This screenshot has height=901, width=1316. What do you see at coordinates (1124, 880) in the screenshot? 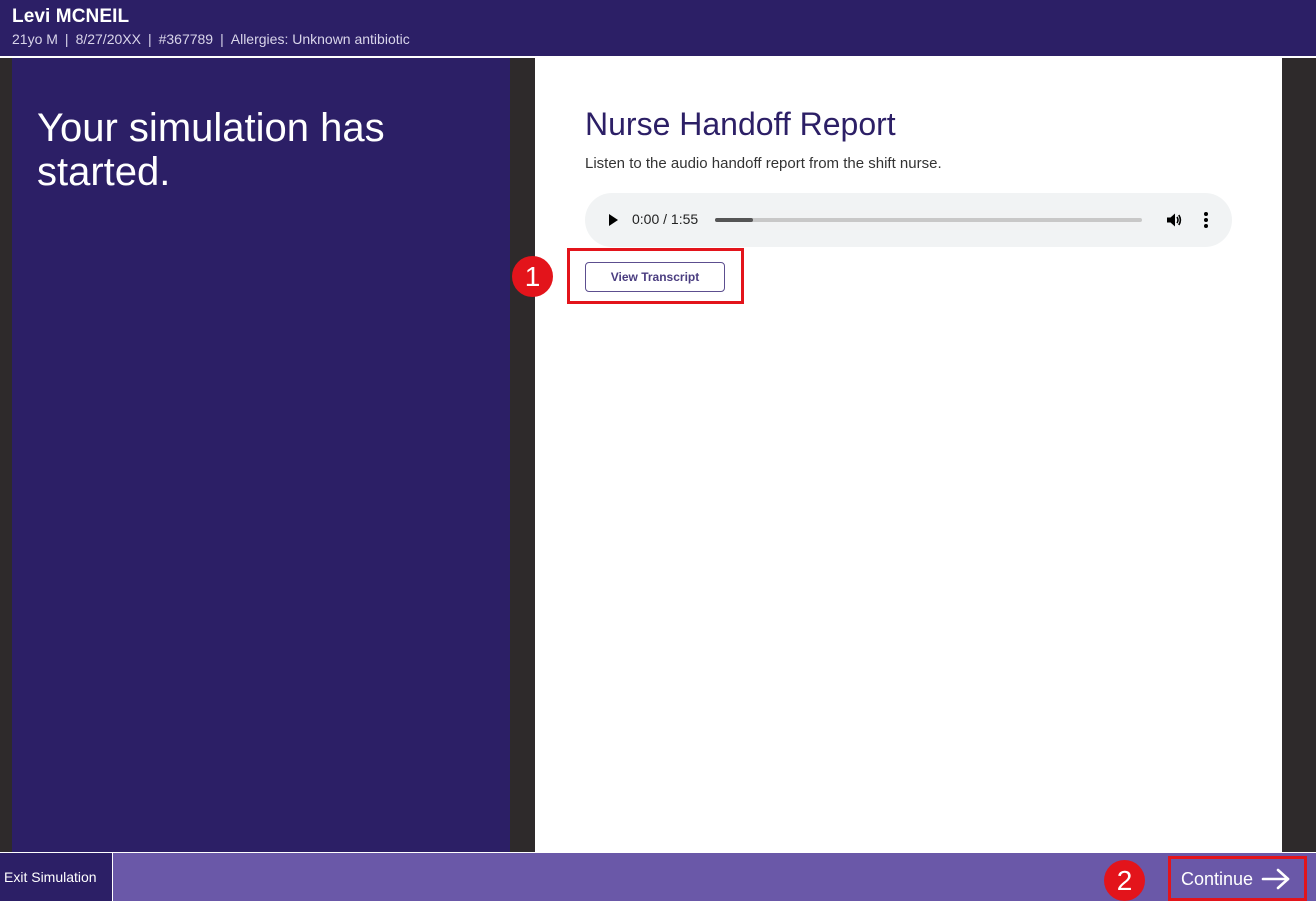
I see `annotation-marker-2: 2` at bounding box center [1124, 880].